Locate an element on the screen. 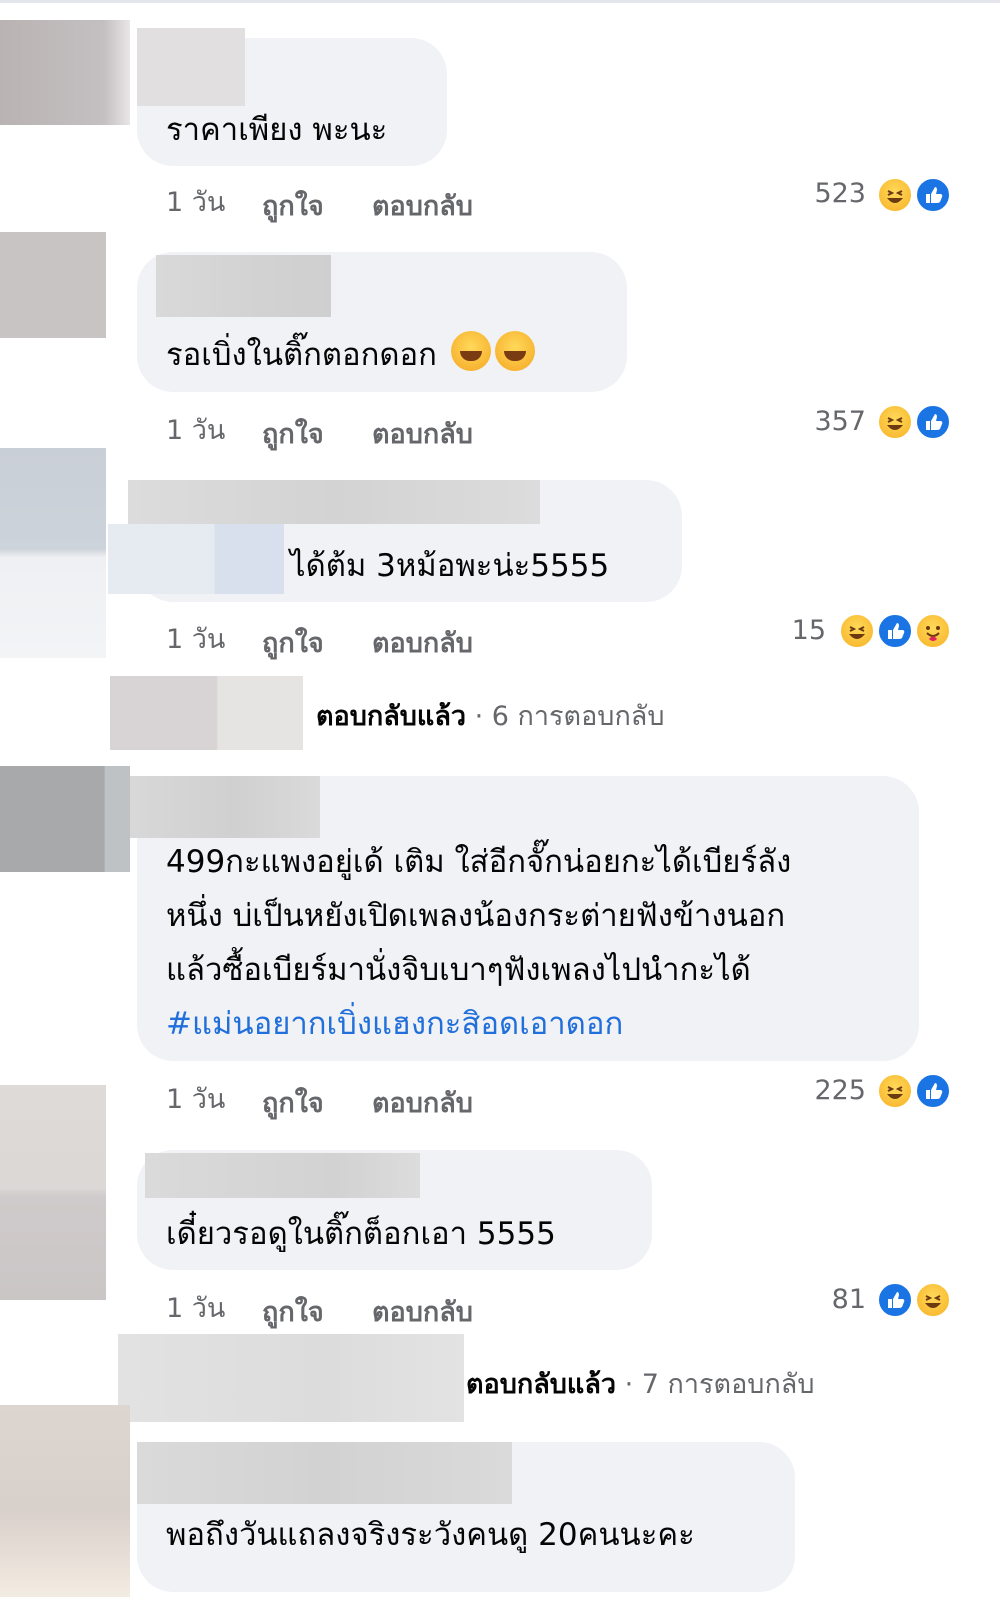  view-replies-link: ตอบกลับแล้ว · 7 การตอบกลับ is located at coordinates (640, 1383).